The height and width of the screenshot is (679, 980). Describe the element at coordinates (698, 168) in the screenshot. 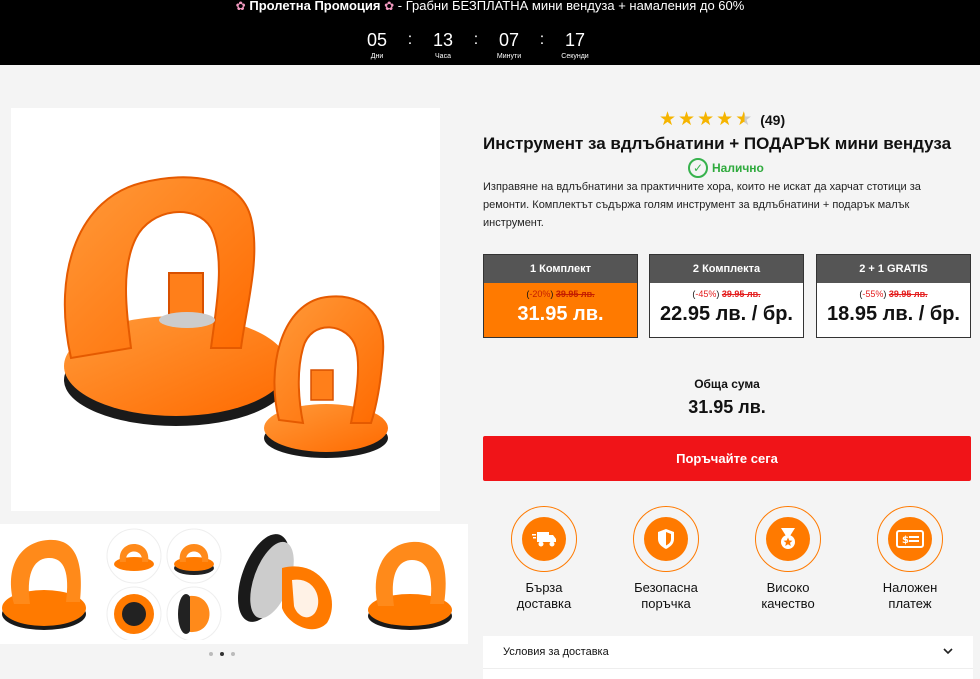

I see `check-icon: ✓` at that location.